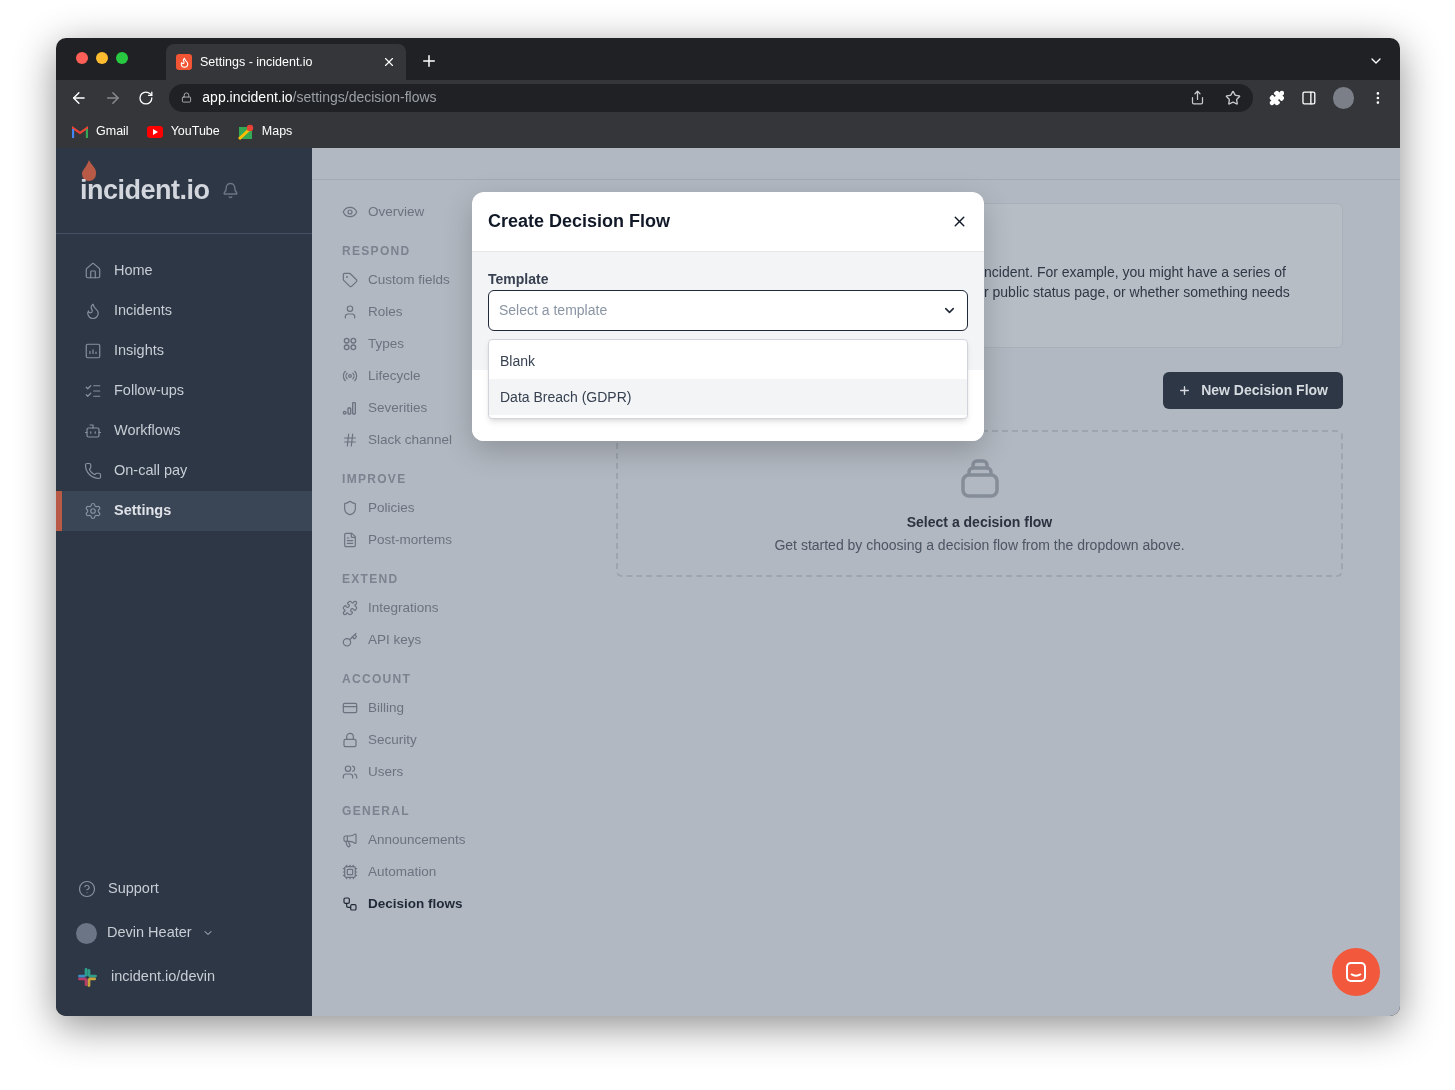  I want to click on modal-title: Create Decision Flow, so click(579, 221).